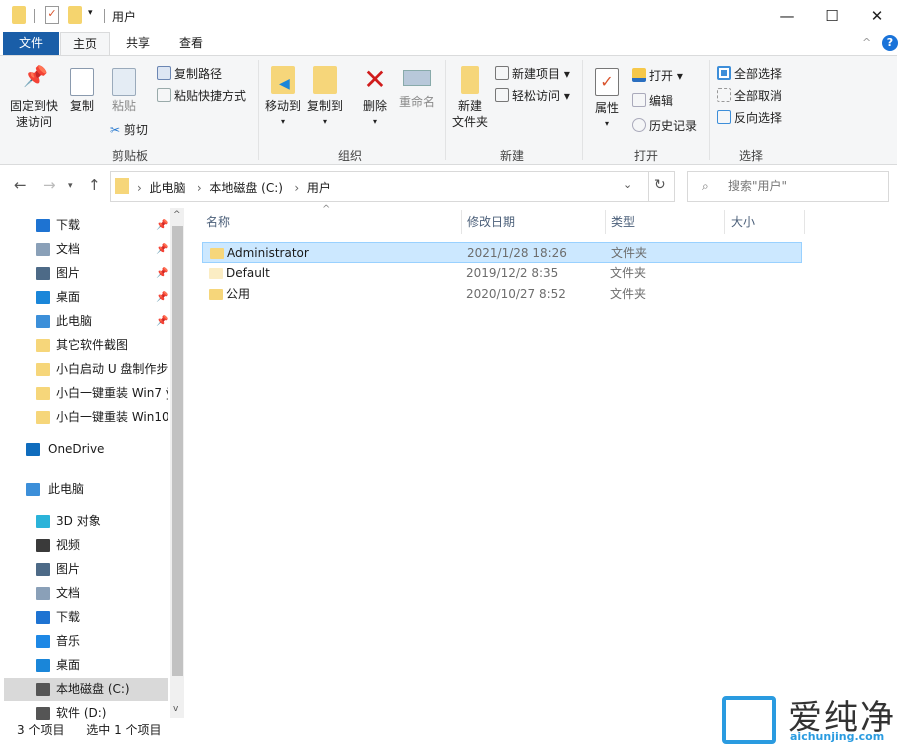  What do you see at coordinates (218, 222) in the screenshot?
I see `column-header-name: 名称` at bounding box center [218, 222].